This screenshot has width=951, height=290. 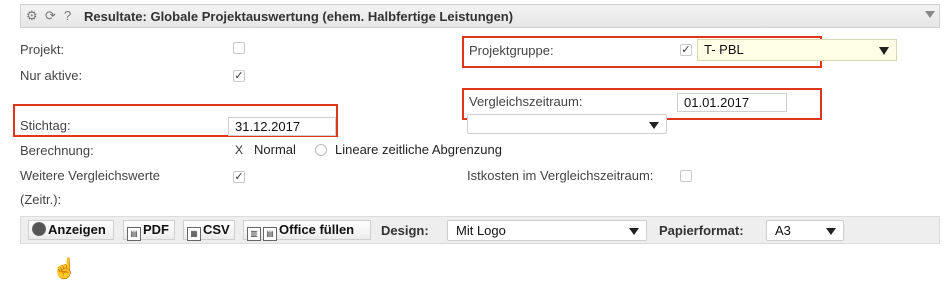 What do you see at coordinates (90, 175) in the screenshot?
I see `weitere-vergleichswerte-label: Weitere Vergleichswerte` at bounding box center [90, 175].